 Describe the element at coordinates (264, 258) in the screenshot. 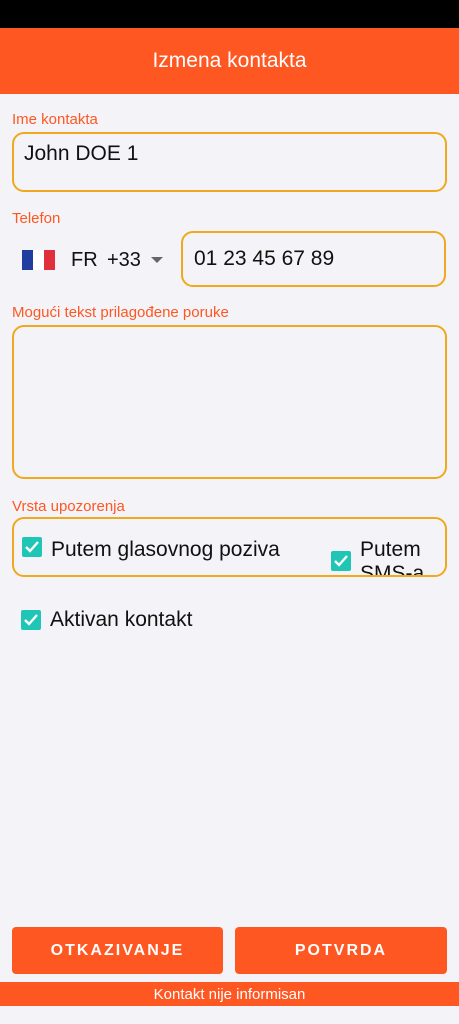

I see `phone-value: 01 23 45 67 89` at that location.